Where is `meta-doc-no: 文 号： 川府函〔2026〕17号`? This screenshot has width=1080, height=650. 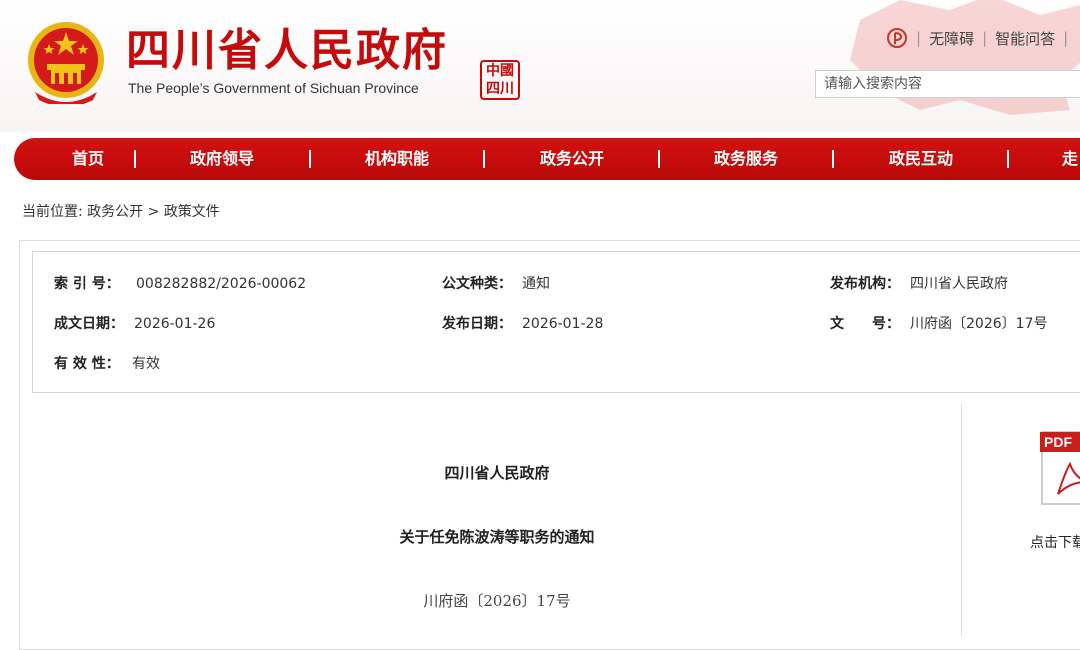
meta-doc-no: 文 号： 川府函〔2026〕17号 is located at coordinates (938, 323).